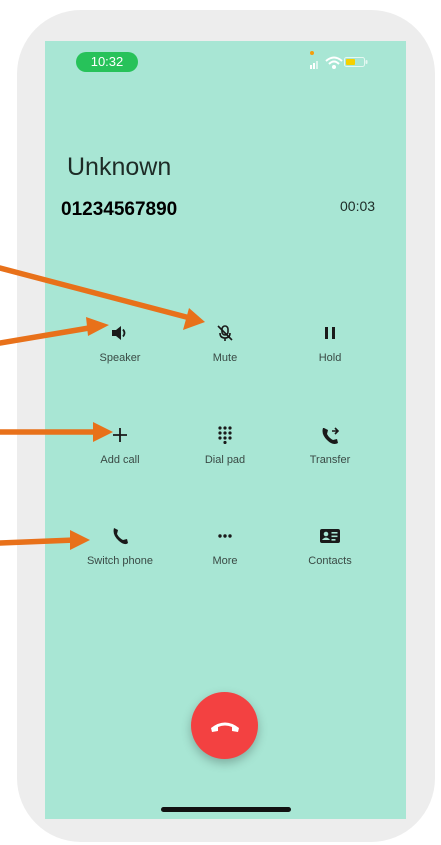 The width and height of the screenshot is (441, 845). What do you see at coordinates (80, 540) in the screenshot?
I see `arrowhead-switch-phone` at bounding box center [80, 540].